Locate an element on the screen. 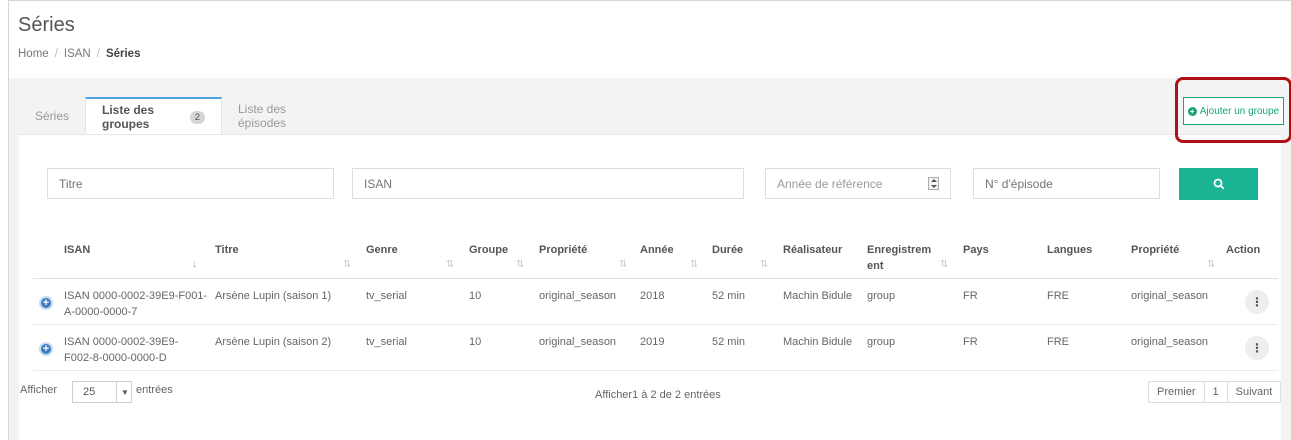 The width and height of the screenshot is (1291, 440). column-header-genre: Genre is located at coordinates (382, 250).